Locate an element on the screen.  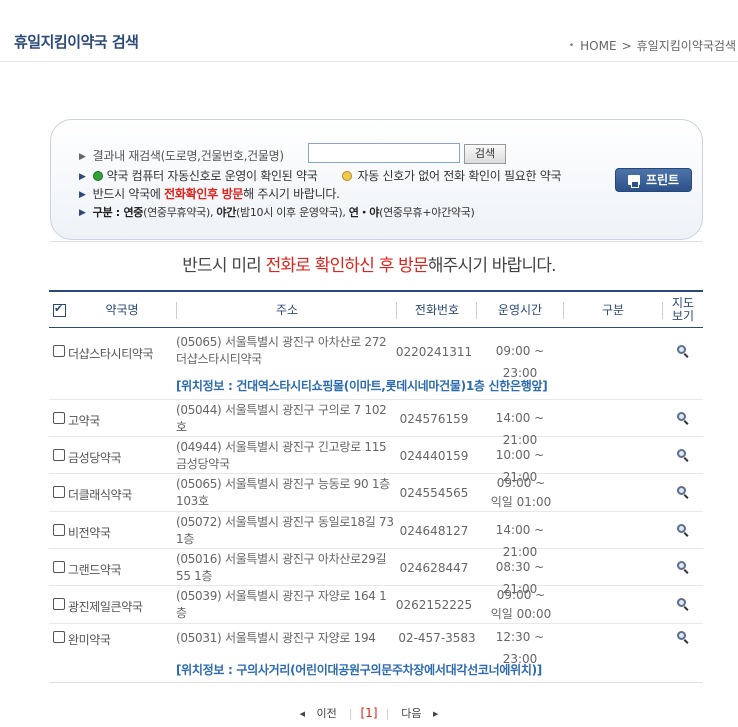
breadcrumb-current: 휴일지킴이약국검색 is located at coordinates (686, 46).